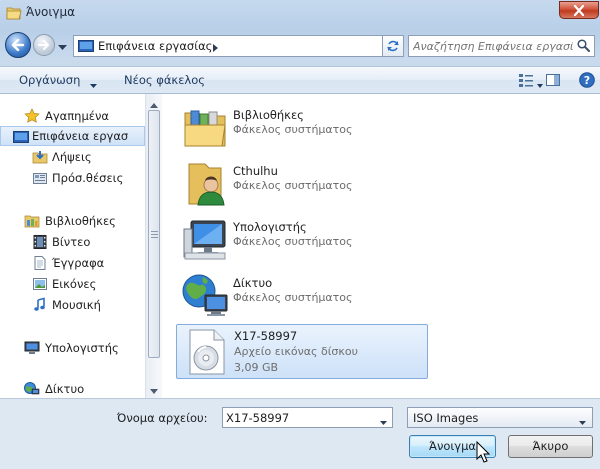  Describe the element at coordinates (238, 46) in the screenshot. I see `address-bar: Επιφάνεια εργασίας` at that location.